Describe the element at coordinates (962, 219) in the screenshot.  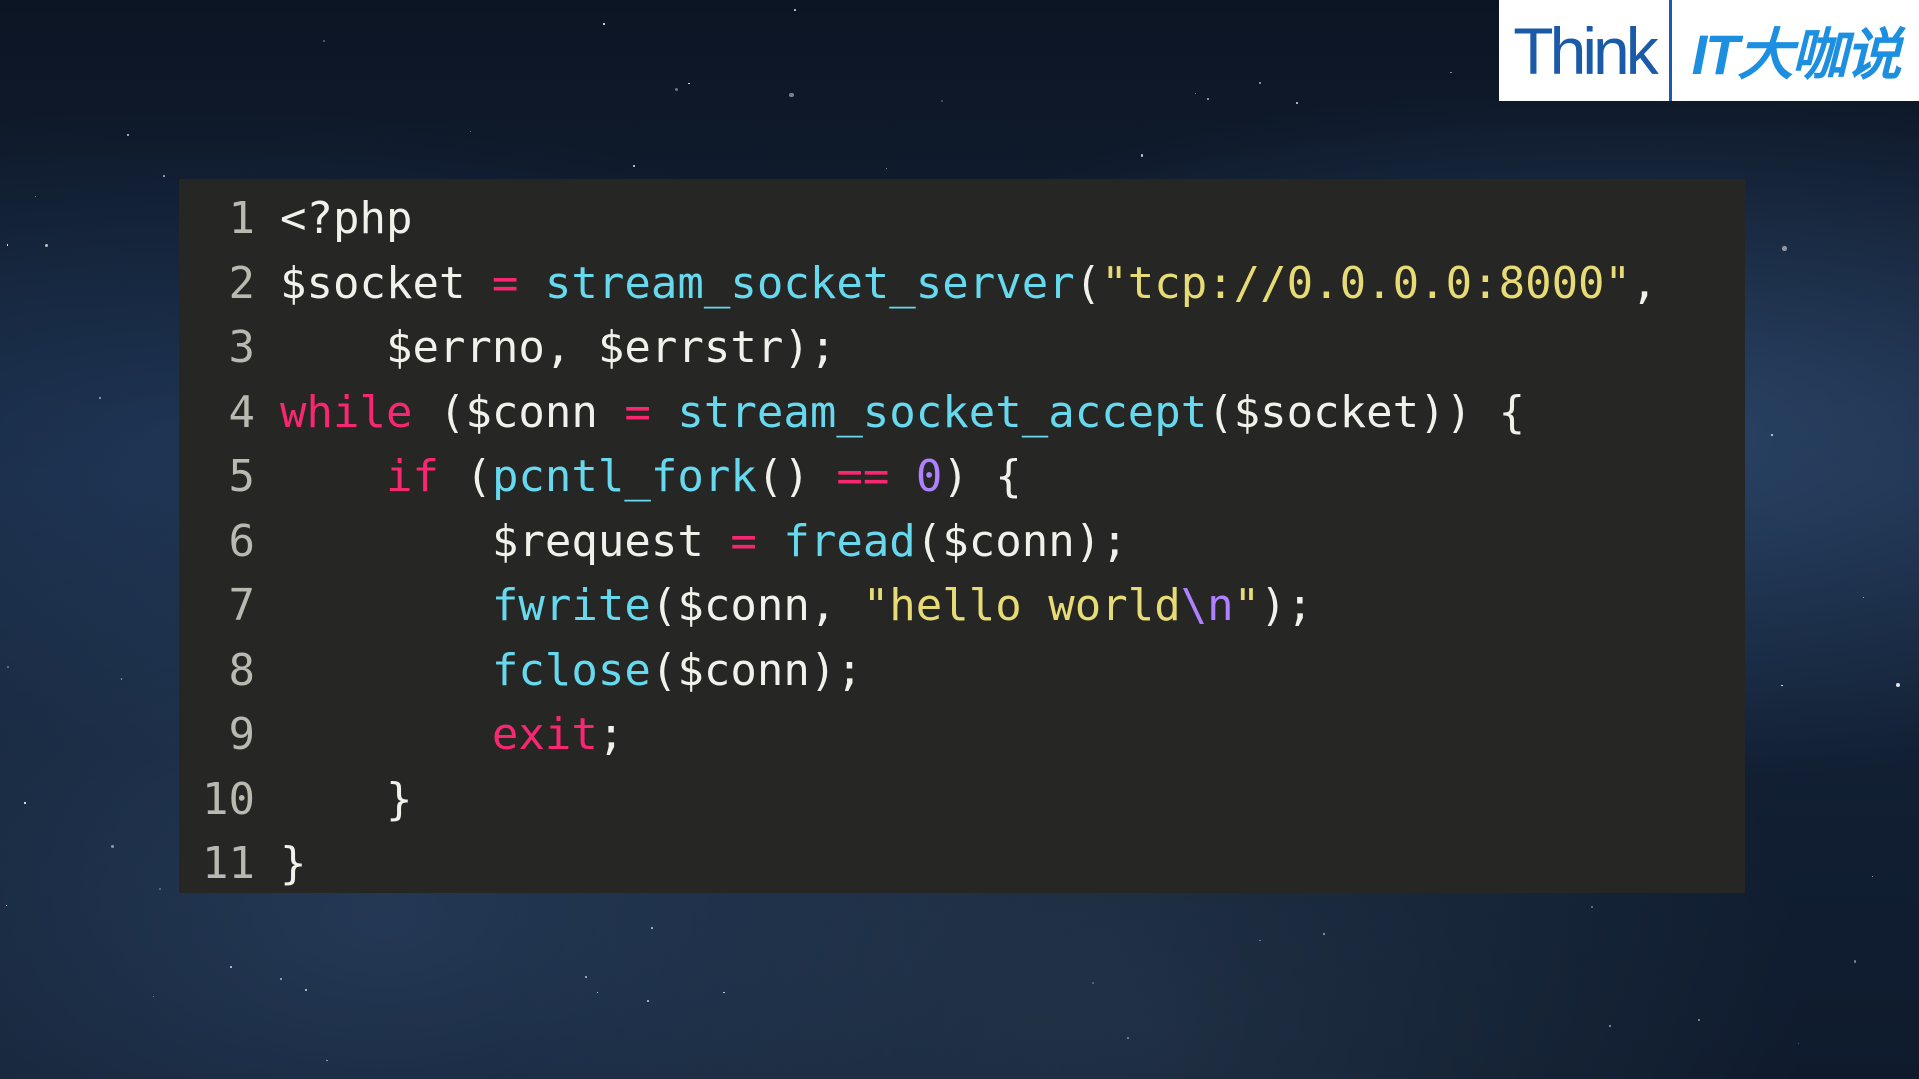
I see `code-line: 1 <?php` at that location.